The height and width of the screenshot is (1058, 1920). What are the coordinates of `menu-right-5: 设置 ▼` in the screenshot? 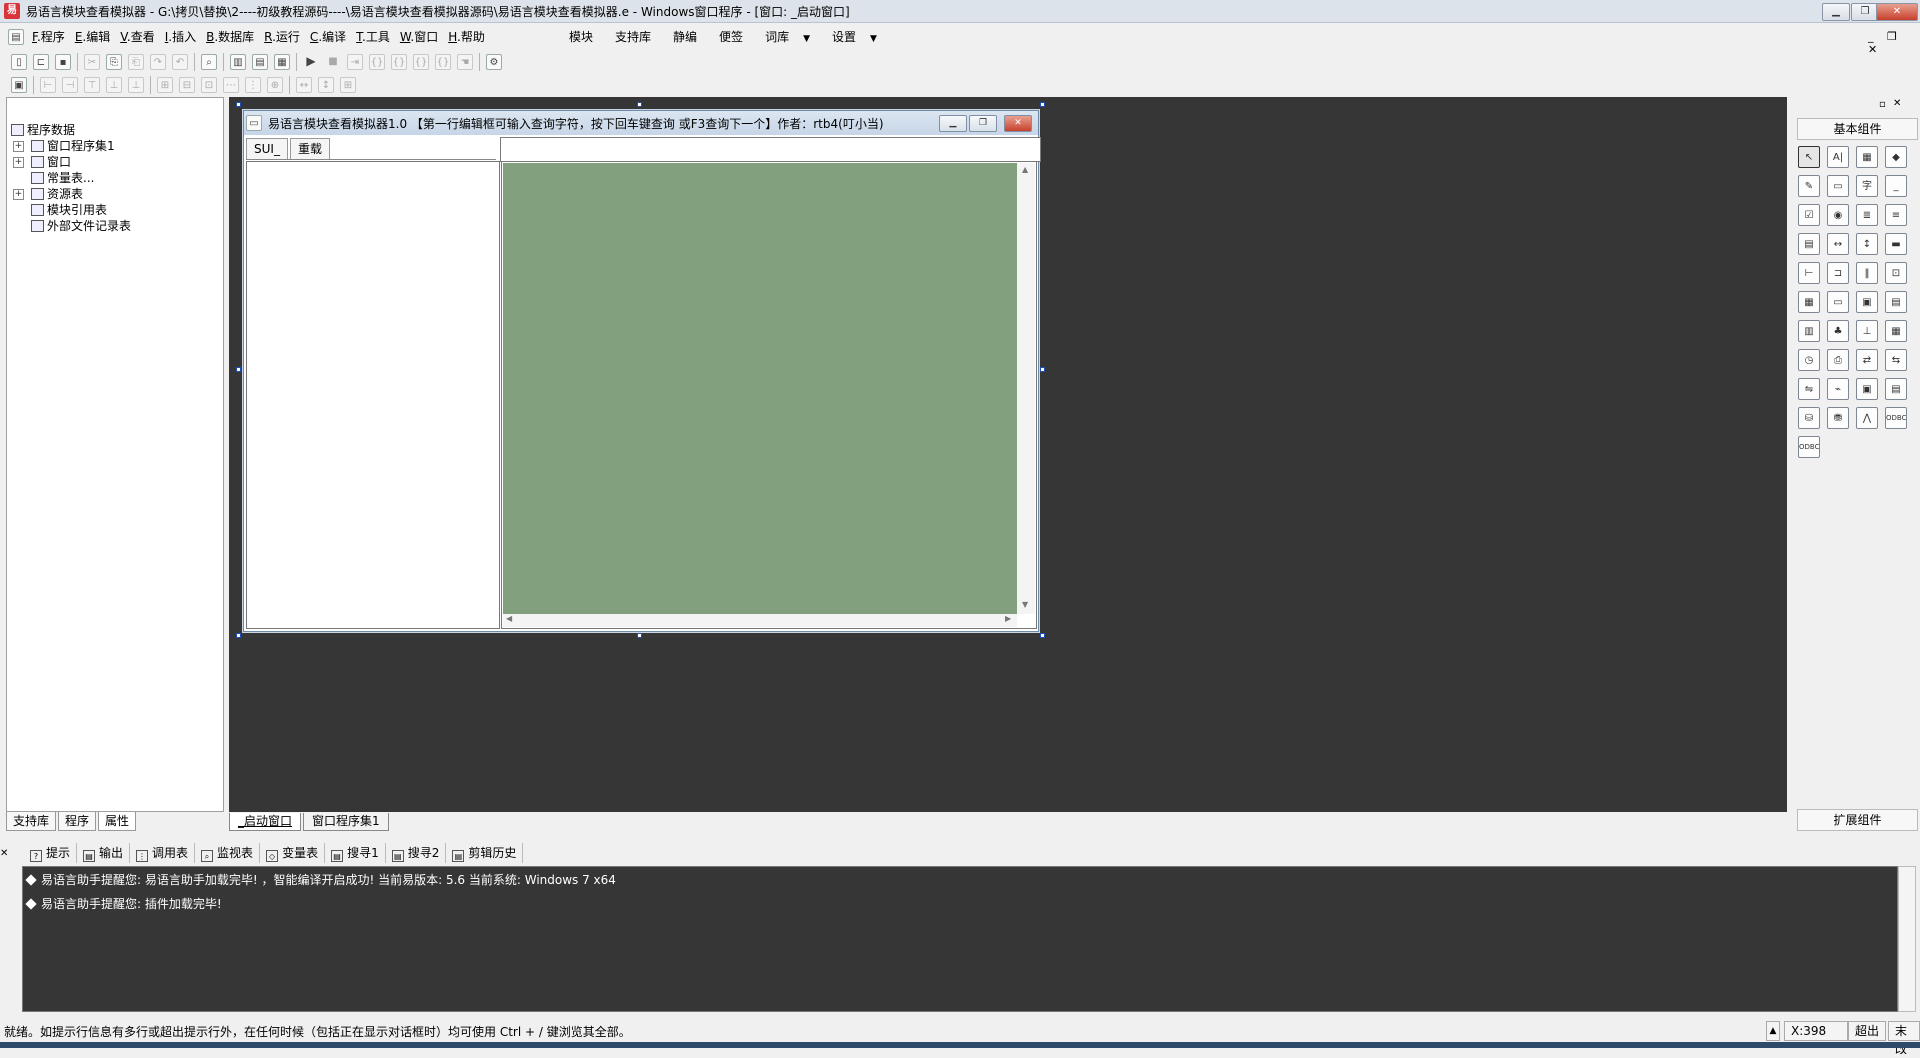 It's located at (854, 37).